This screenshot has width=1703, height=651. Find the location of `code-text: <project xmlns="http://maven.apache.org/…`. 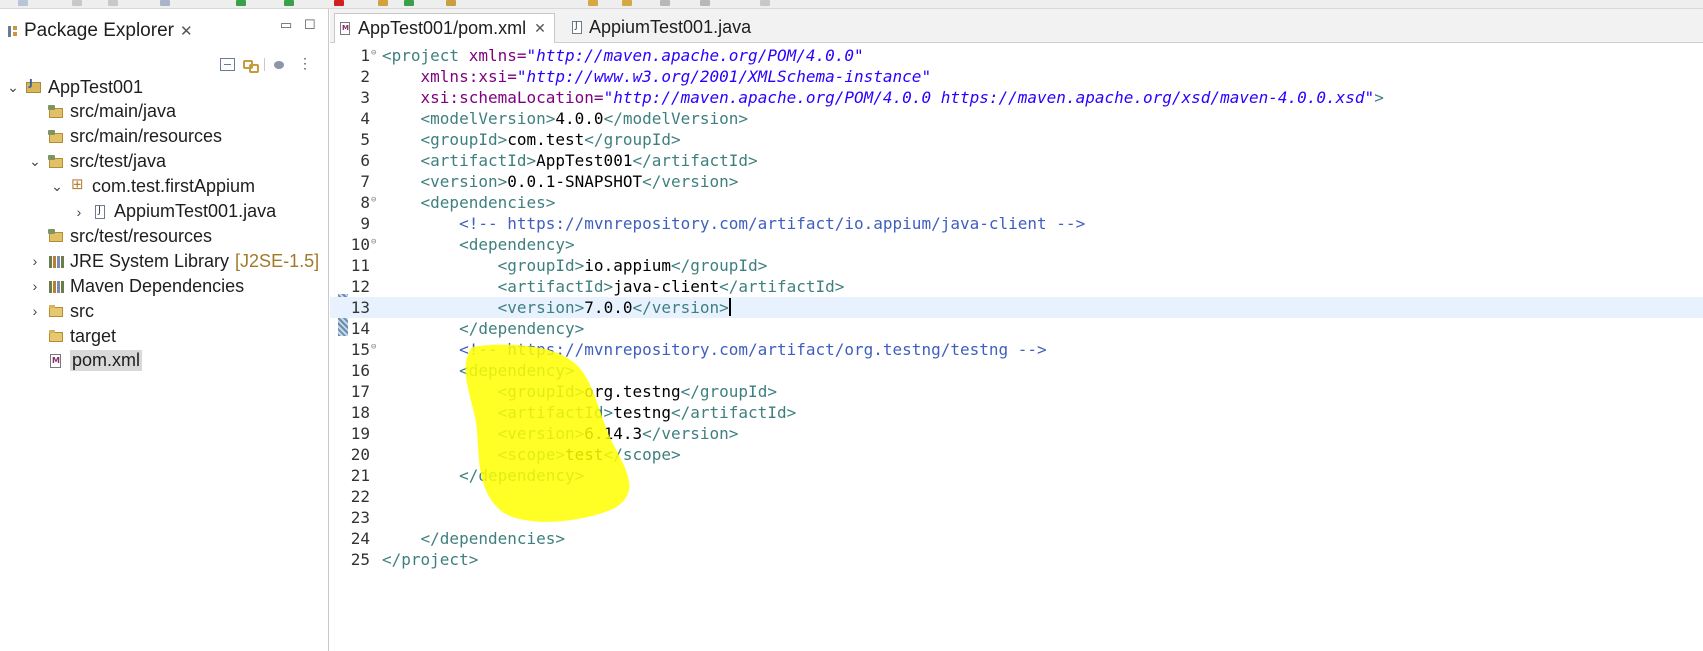

code-text: <project xmlns="http://maven.apache.org/… is located at coordinates (623, 55).